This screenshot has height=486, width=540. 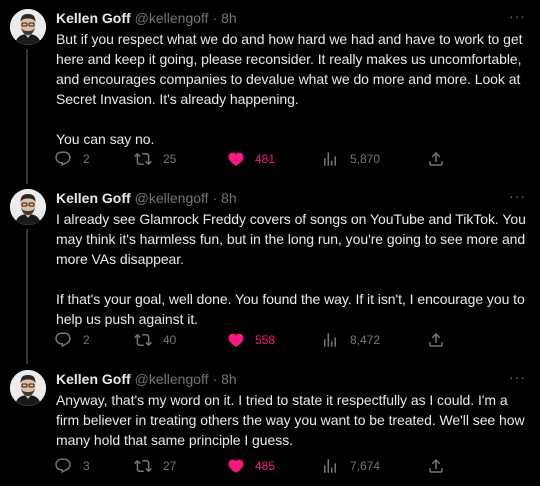 I want to click on like-count: 558, so click(x=265, y=340).